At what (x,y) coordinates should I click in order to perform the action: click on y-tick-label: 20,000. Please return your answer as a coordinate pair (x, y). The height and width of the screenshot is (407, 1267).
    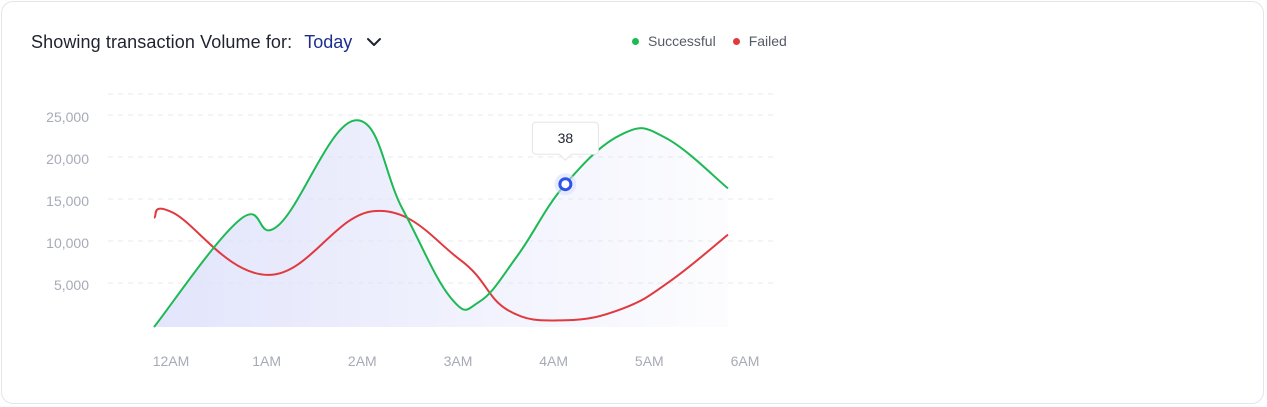
    Looking at the image, I should click on (67, 159).